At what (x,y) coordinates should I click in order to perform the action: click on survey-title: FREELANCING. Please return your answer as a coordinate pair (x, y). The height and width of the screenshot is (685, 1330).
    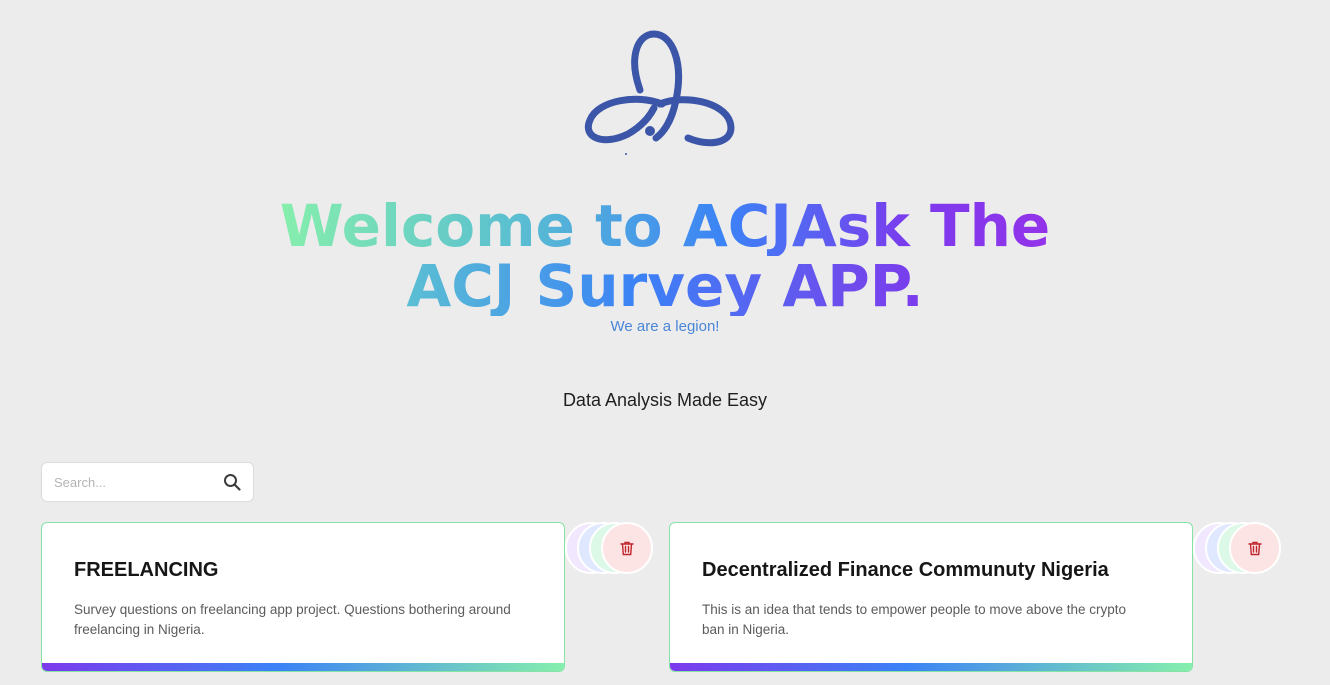
    Looking at the image, I should click on (146, 570).